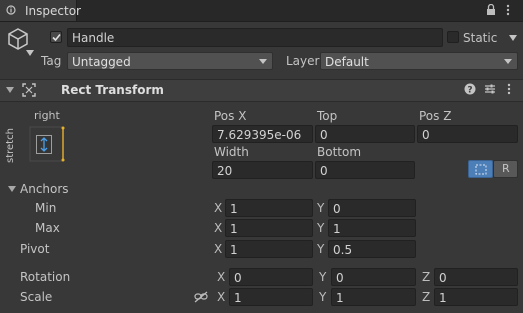 This screenshot has height=313, width=523. I want to click on pos-x-field: 7.629395e-06, so click(262, 134).